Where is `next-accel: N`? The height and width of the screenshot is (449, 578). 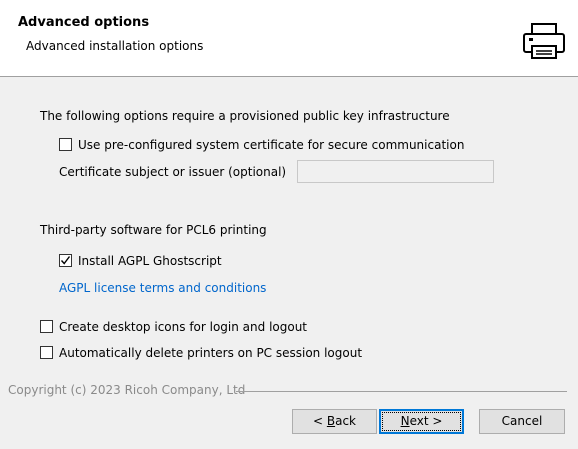
next-accel: N is located at coordinates (405, 421).